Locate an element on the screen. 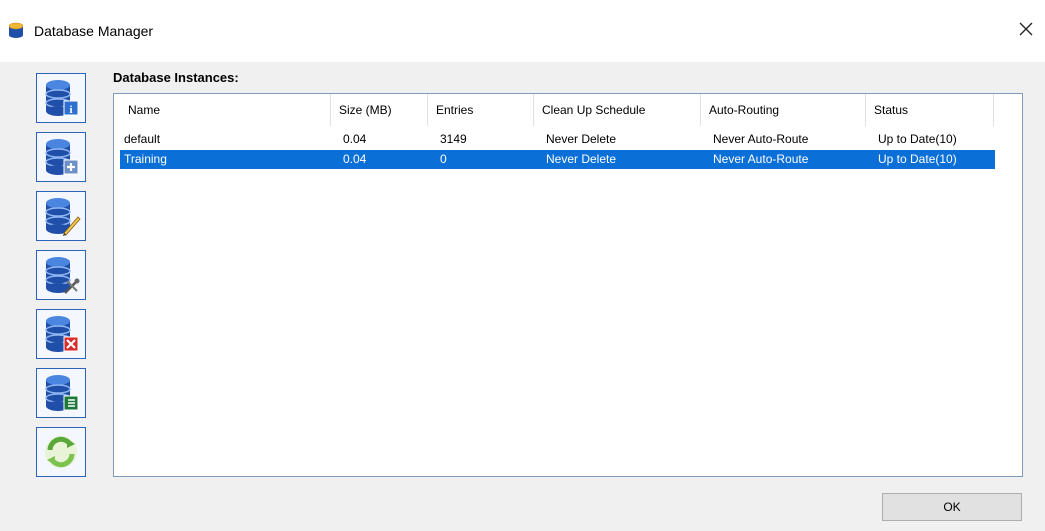 This screenshot has height=531, width=1045. database-edit-button is located at coordinates (61, 216).